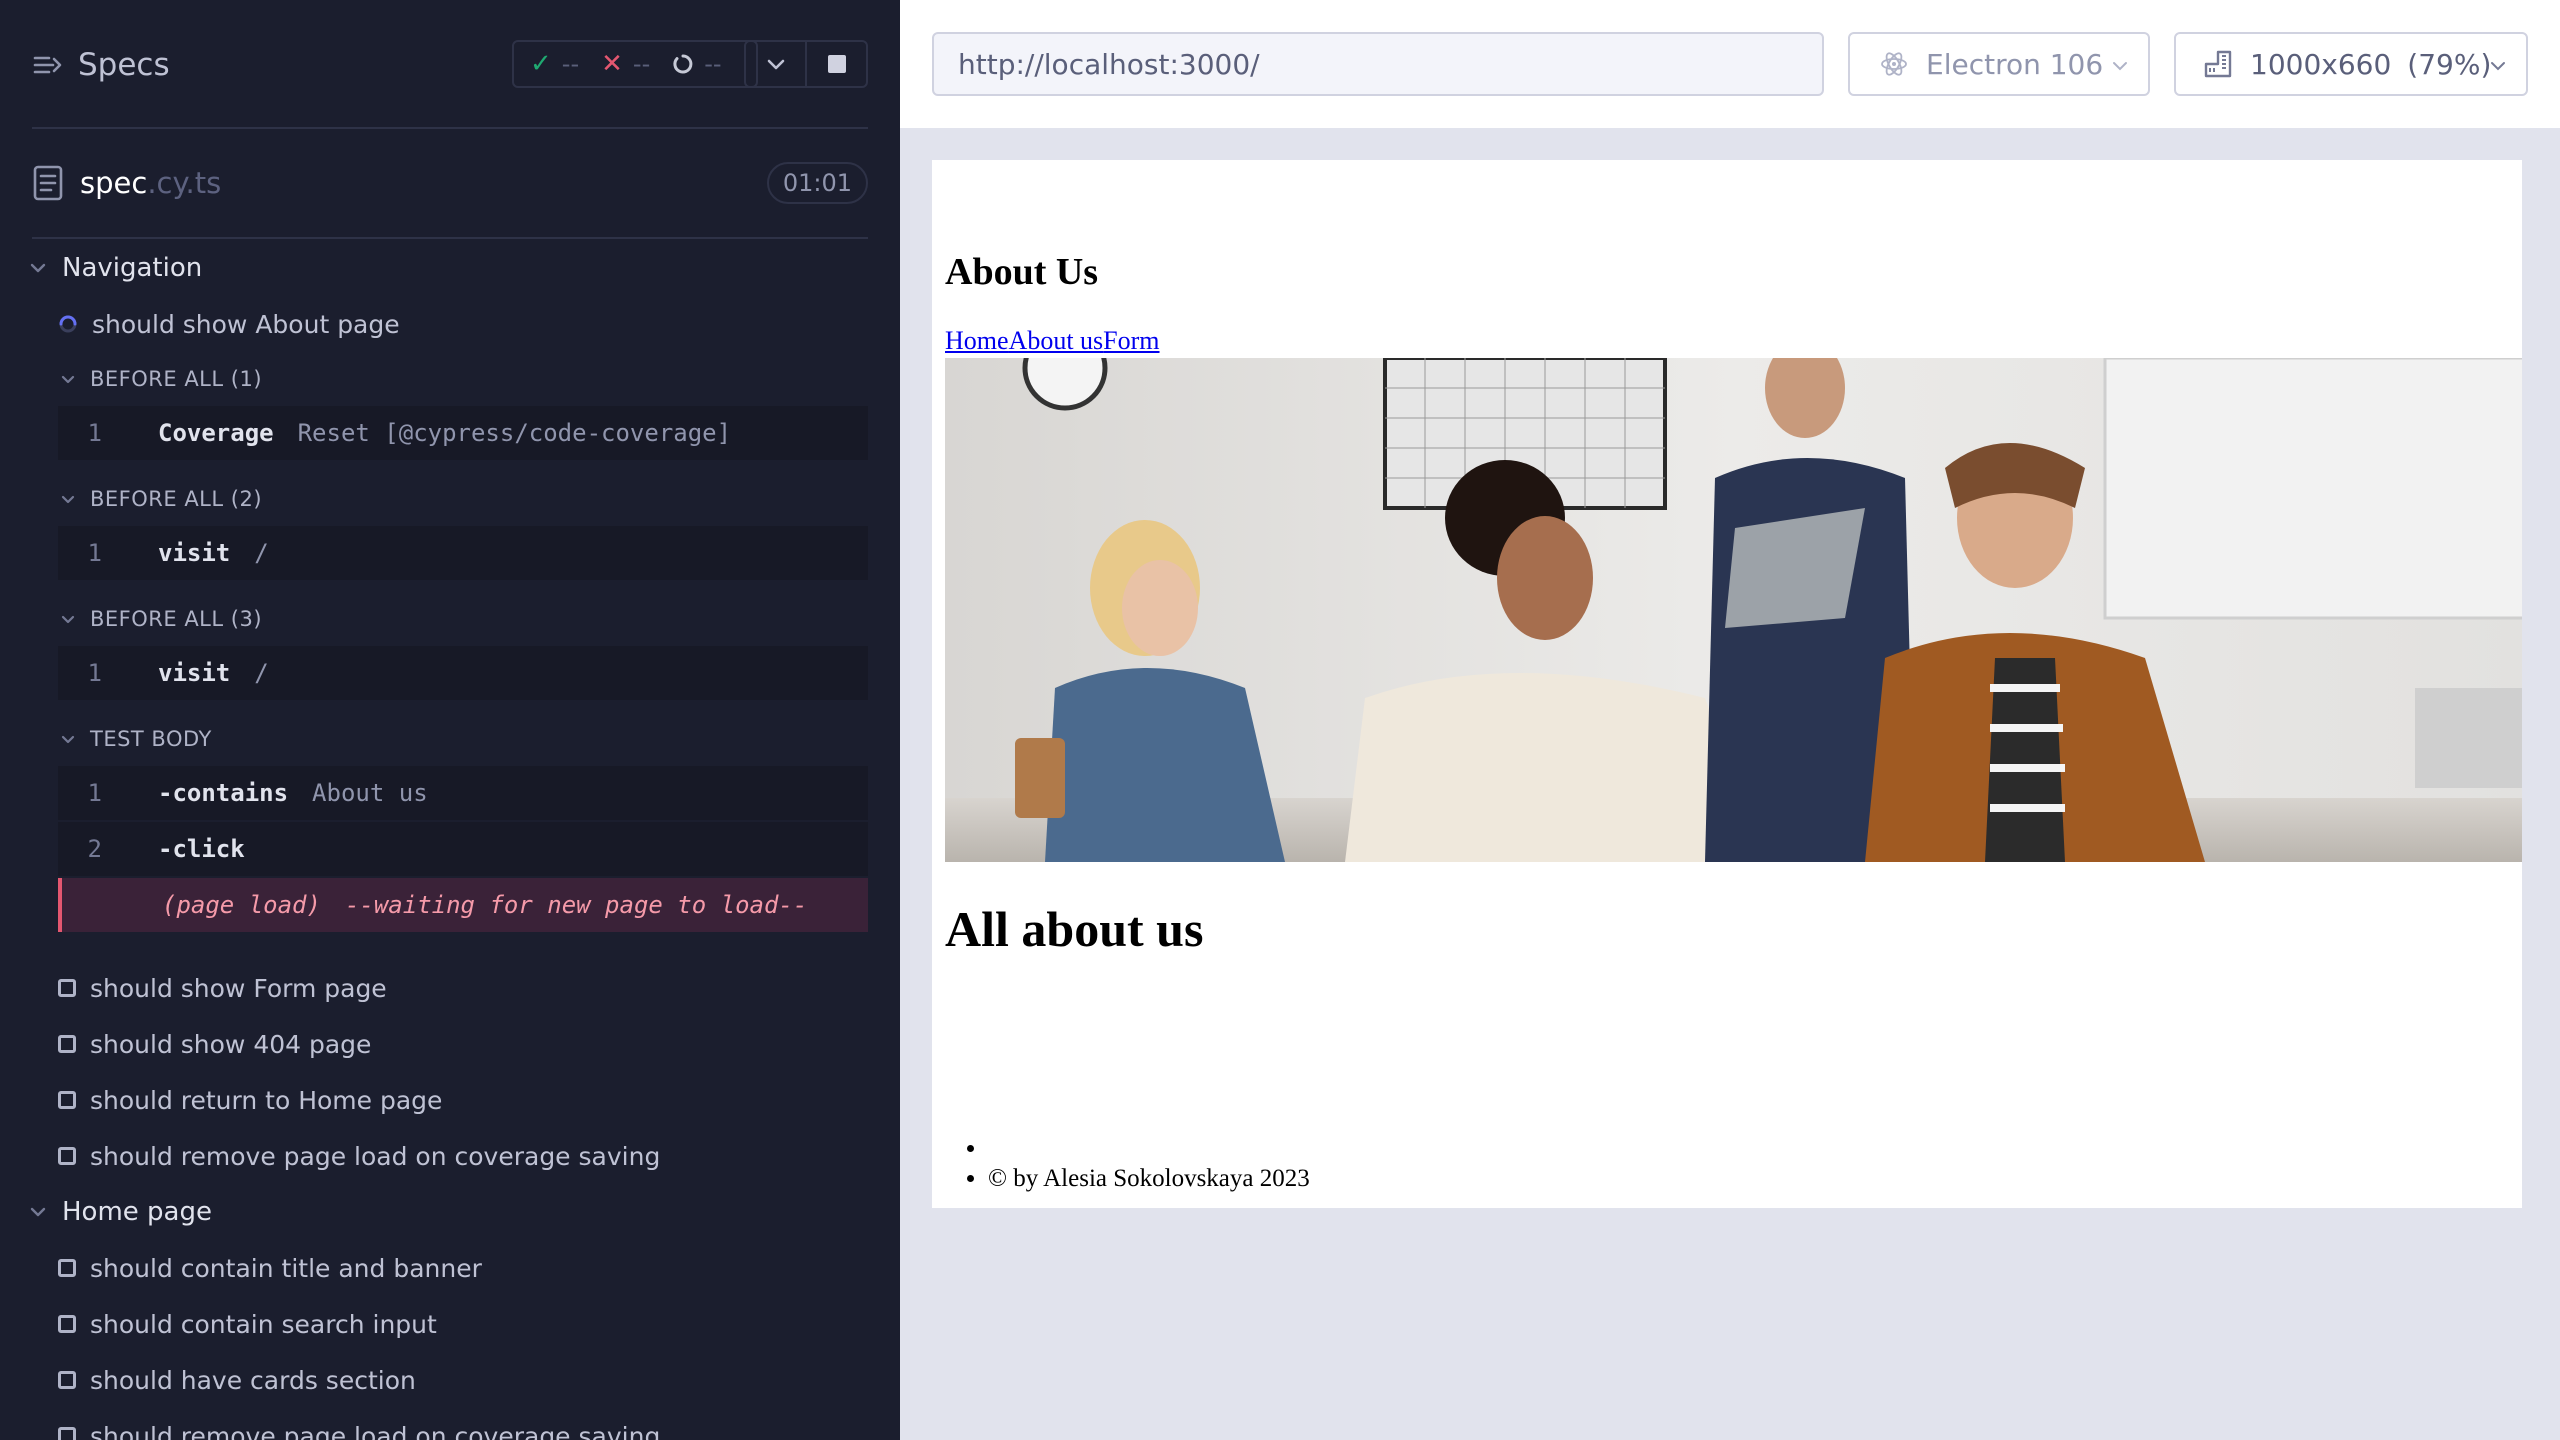 Image resolution: width=2560 pixels, height=1440 pixels. What do you see at coordinates (817, 183) in the screenshot?
I see `spec-duration: 01:01` at bounding box center [817, 183].